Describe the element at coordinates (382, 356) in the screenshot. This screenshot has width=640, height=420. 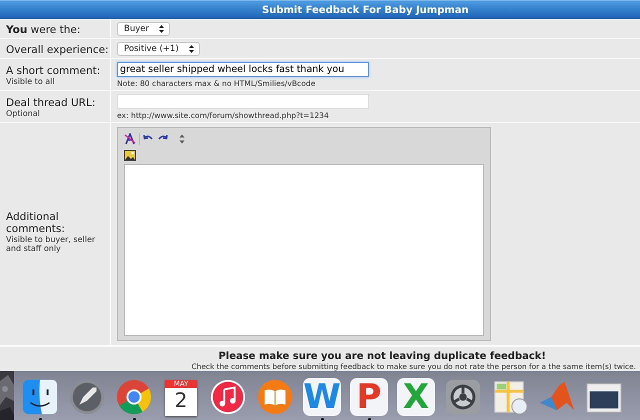
I see `warning-heading: Please make sure you are not leaving duplicate feedback!` at that location.